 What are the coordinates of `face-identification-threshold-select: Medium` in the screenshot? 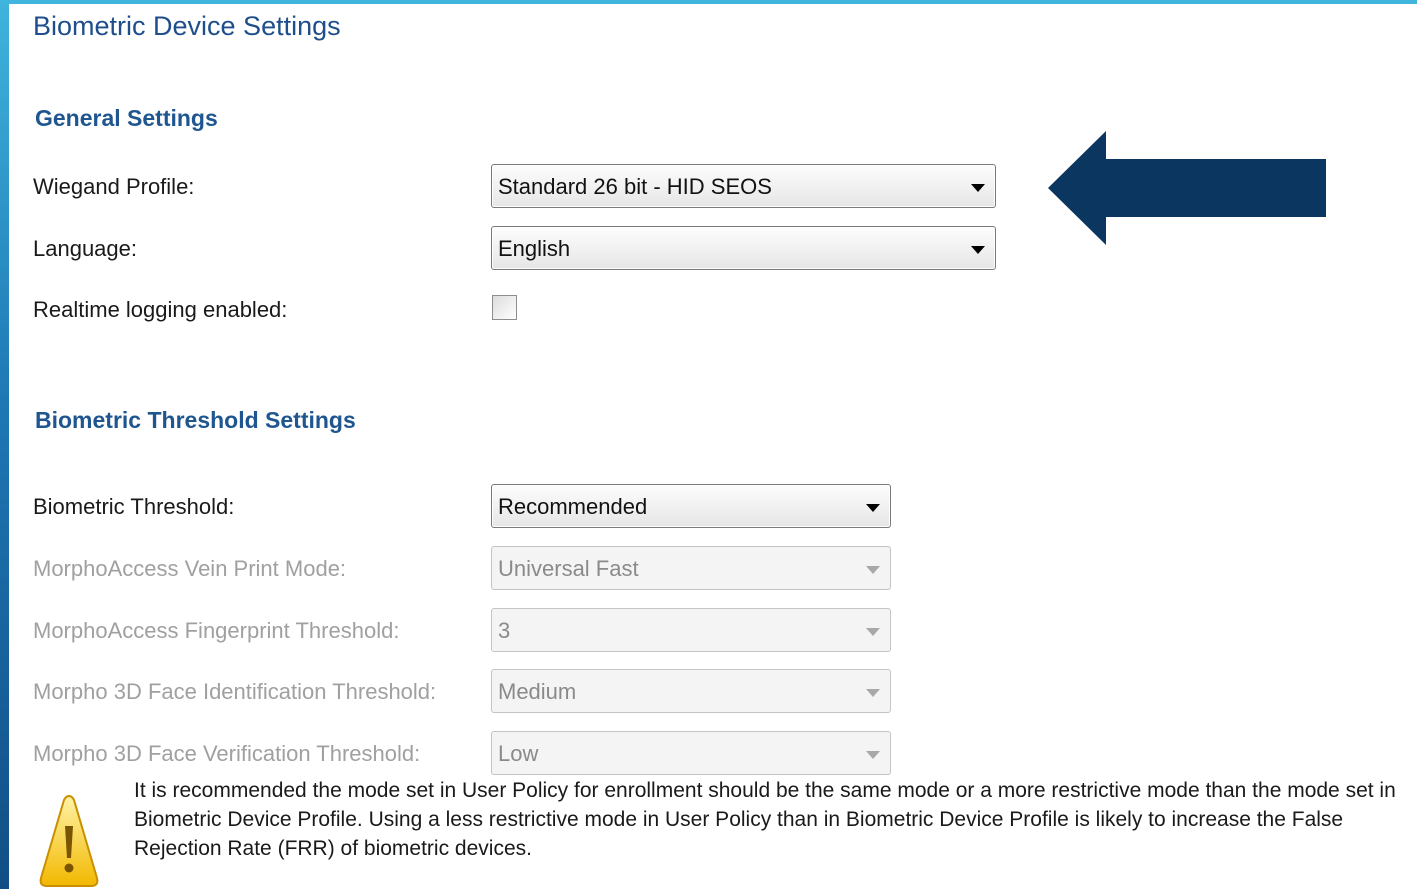 It's located at (691, 691).